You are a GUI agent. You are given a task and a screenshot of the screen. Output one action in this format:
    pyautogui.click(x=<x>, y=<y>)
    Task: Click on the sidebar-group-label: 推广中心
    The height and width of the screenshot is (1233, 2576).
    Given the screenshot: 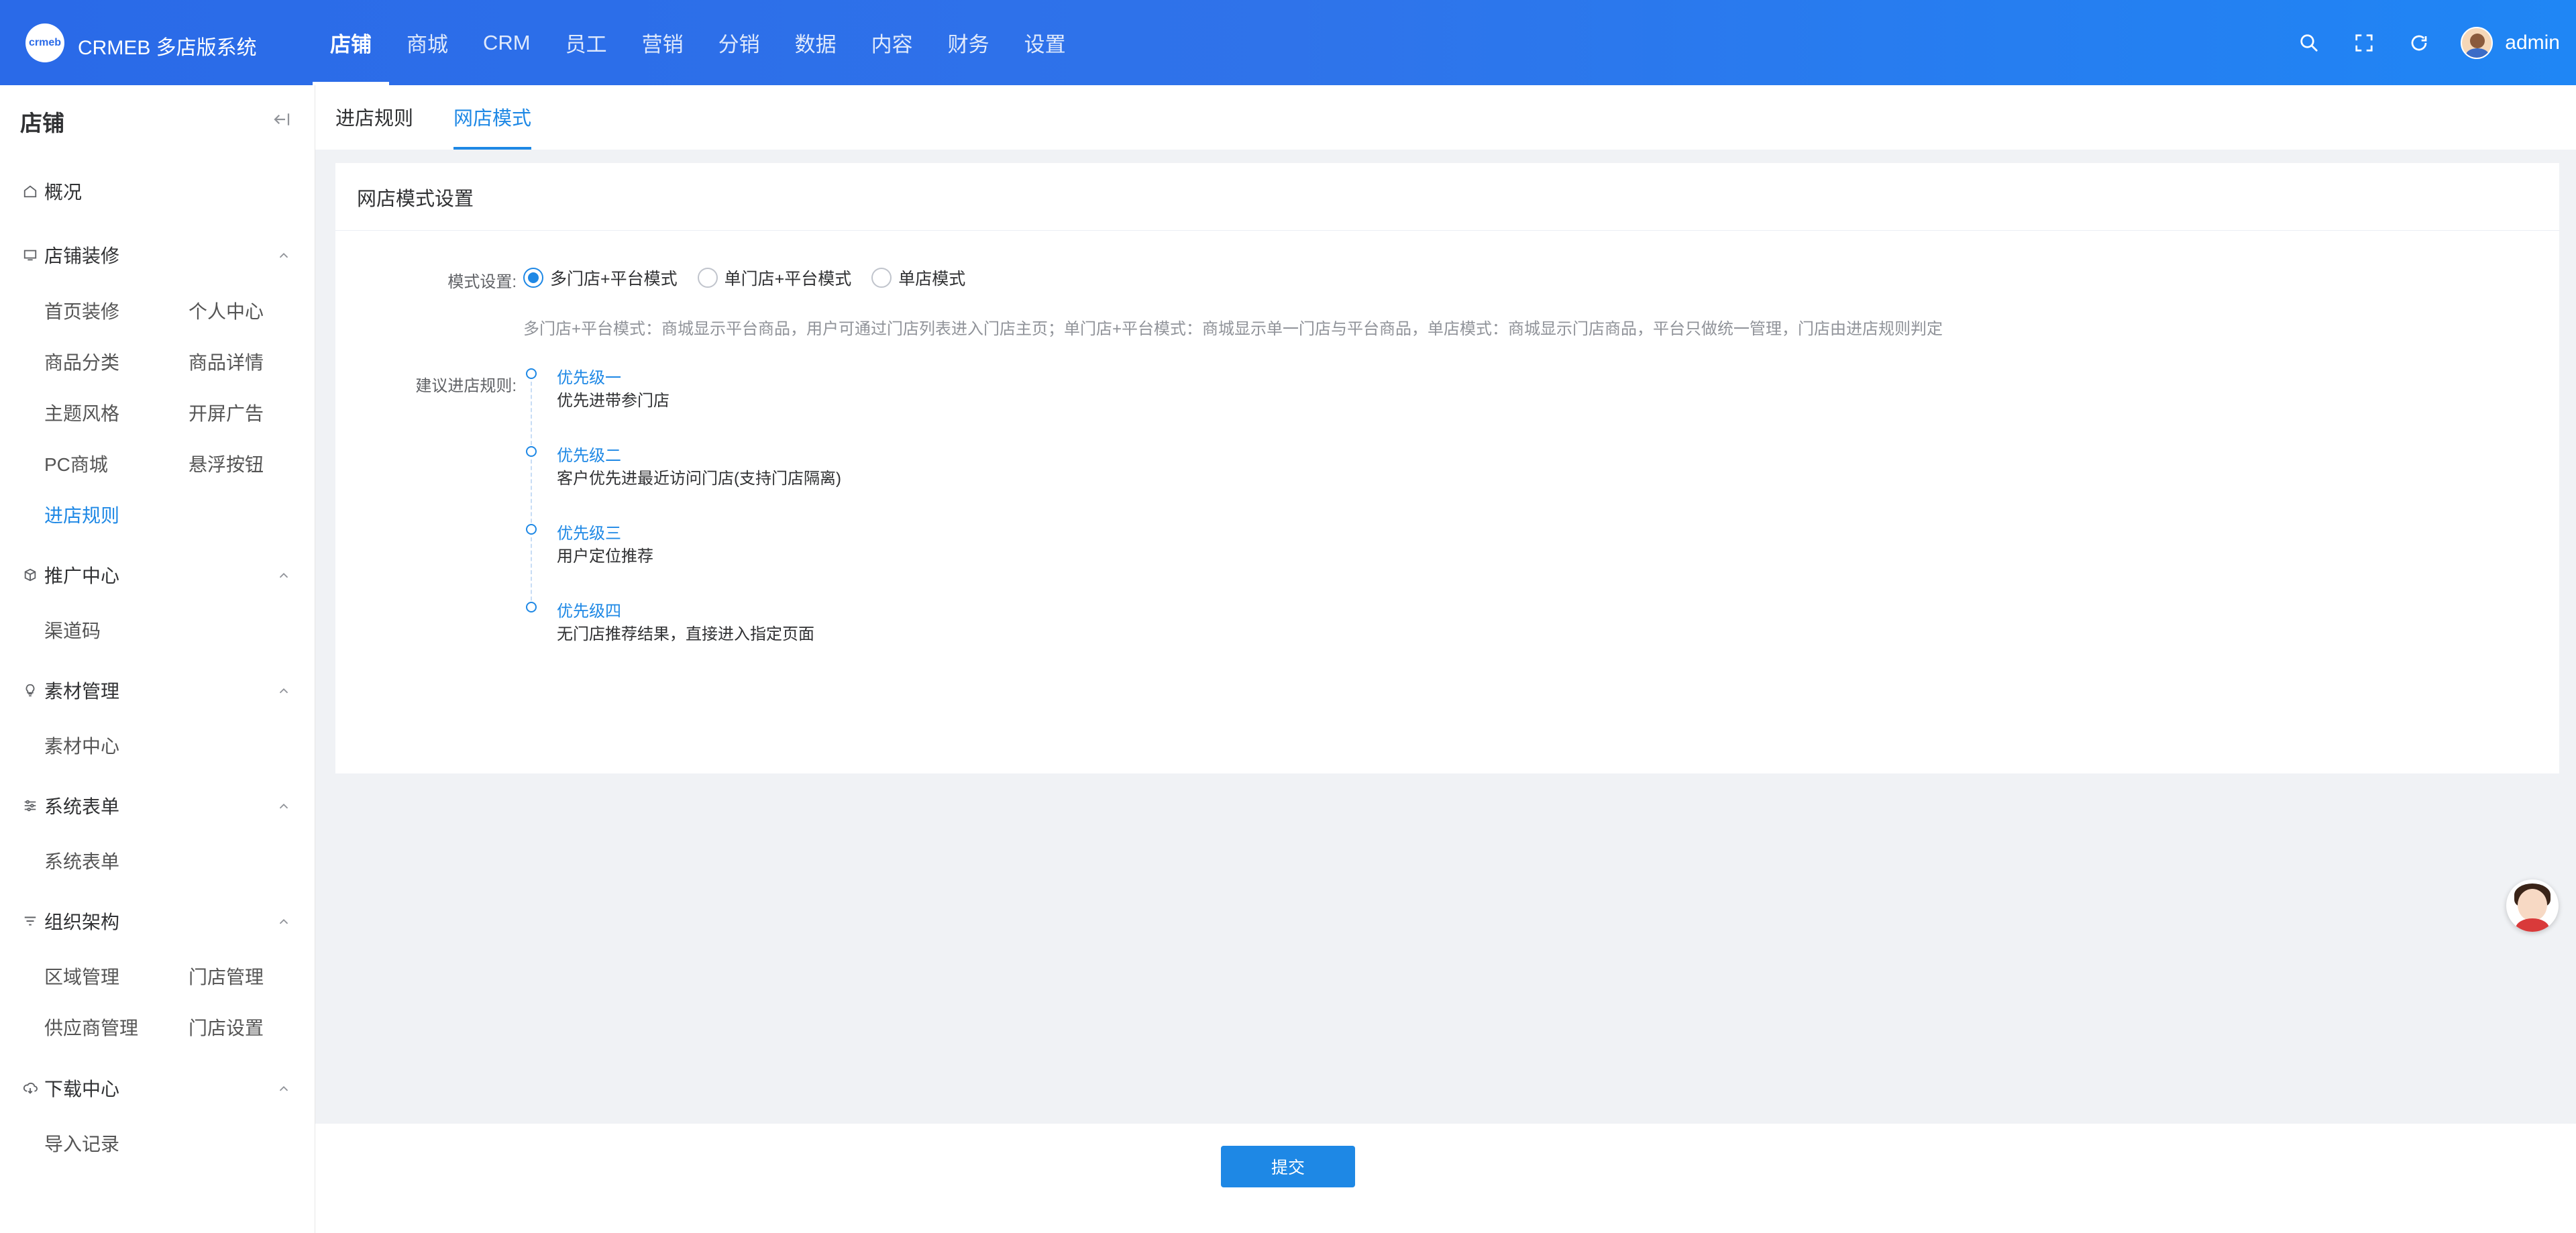 What is the action you would take?
    pyautogui.click(x=82, y=576)
    